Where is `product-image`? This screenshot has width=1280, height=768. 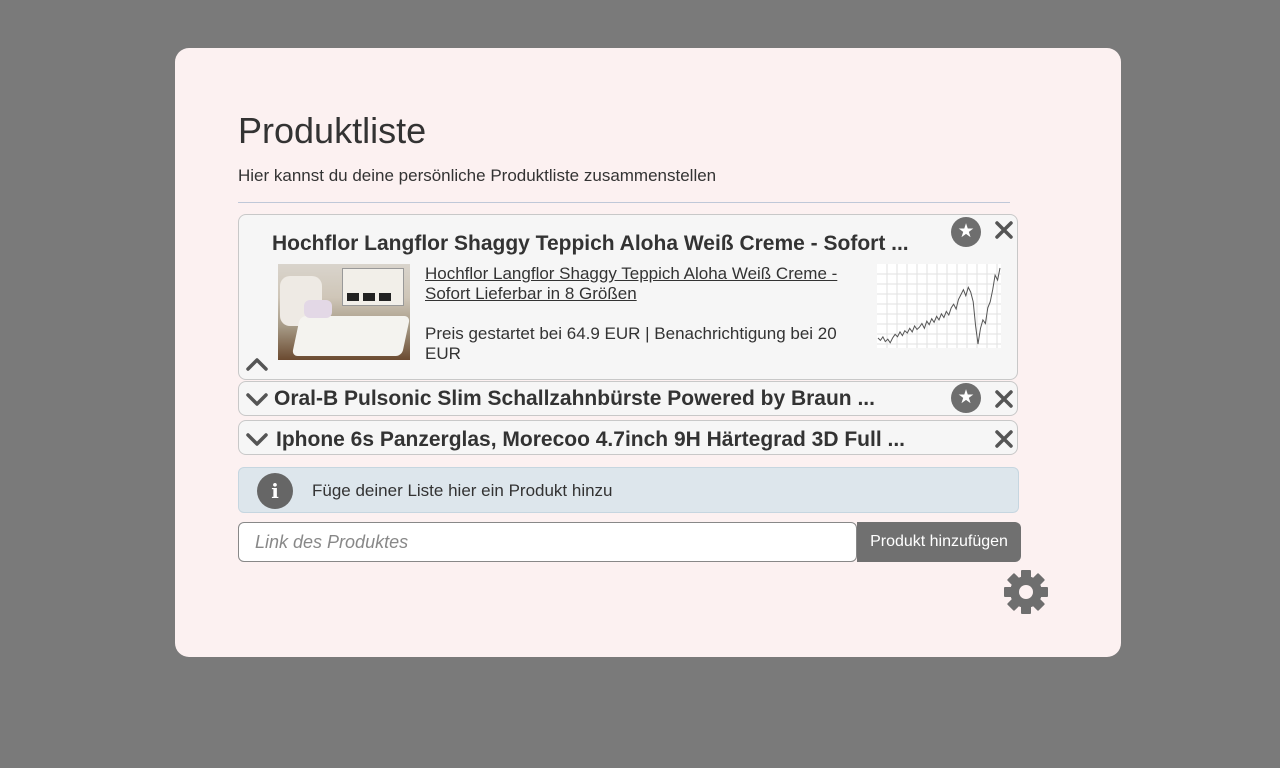 product-image is located at coordinates (344, 312).